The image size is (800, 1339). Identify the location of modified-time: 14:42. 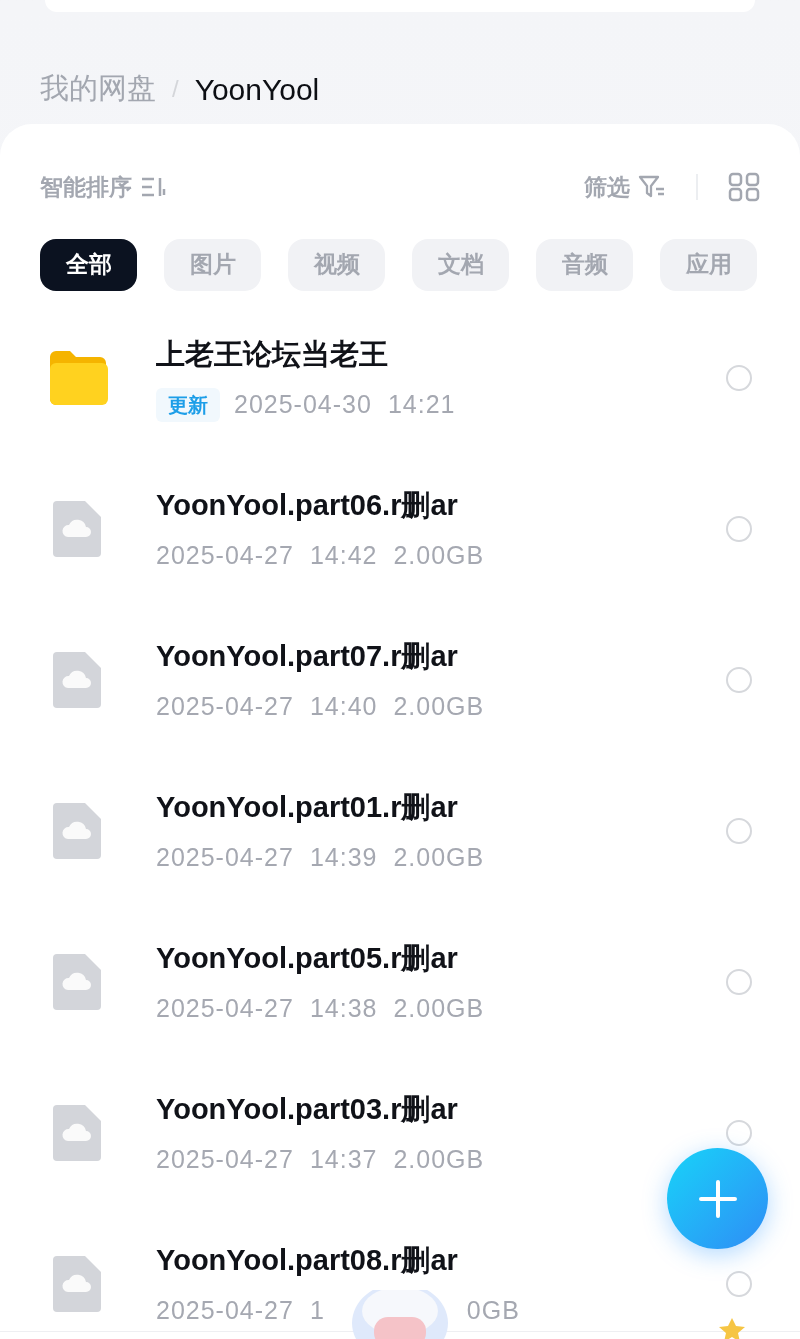
(343, 555).